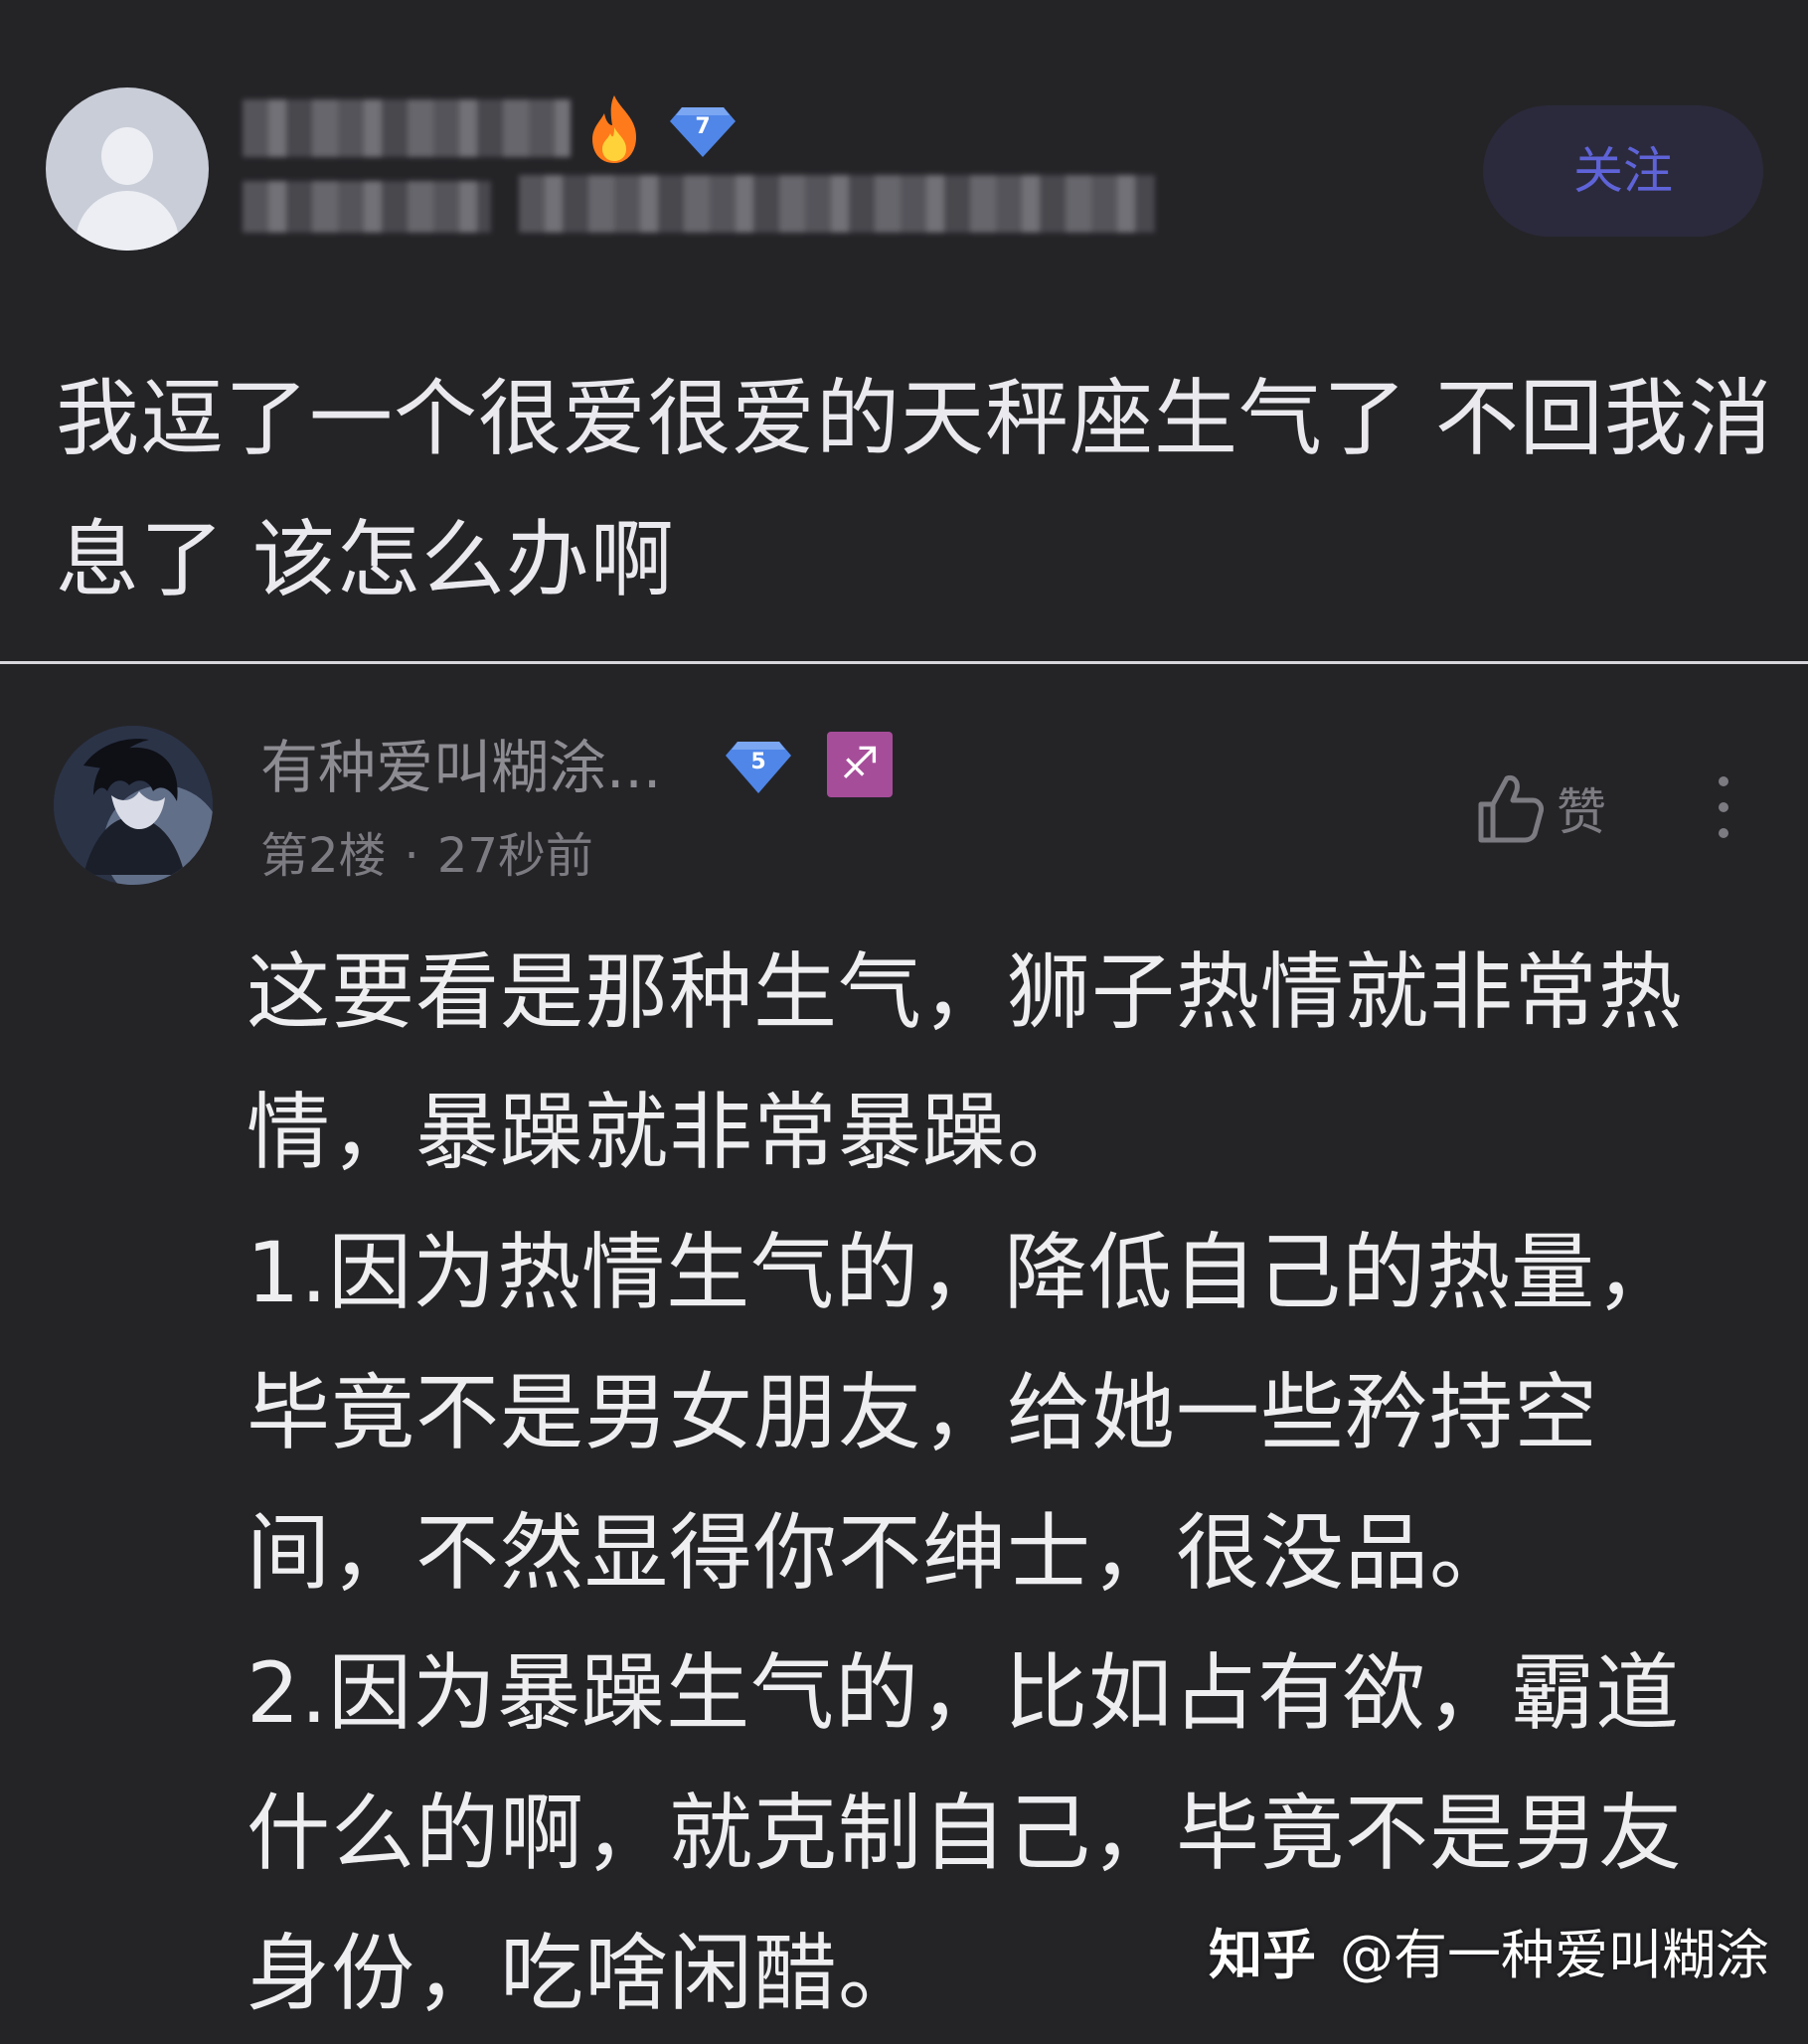 The width and height of the screenshot is (1808, 2044). Describe the element at coordinates (670, 1133) in the screenshot. I see `reply-line: 情，暴躁就非常暴躁。` at that location.